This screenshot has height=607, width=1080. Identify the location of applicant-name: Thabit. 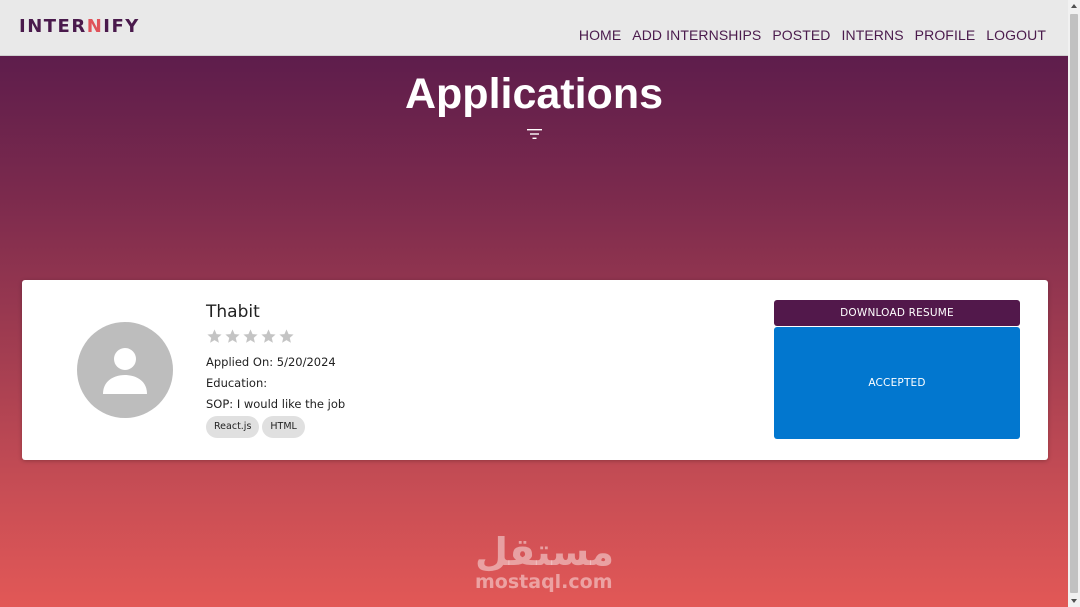
(233, 312).